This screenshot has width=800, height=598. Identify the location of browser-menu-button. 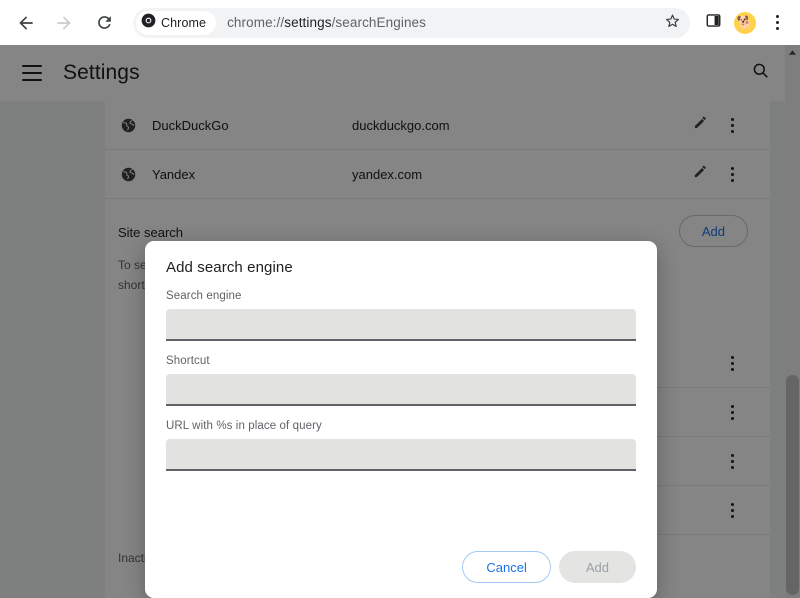
(777, 23).